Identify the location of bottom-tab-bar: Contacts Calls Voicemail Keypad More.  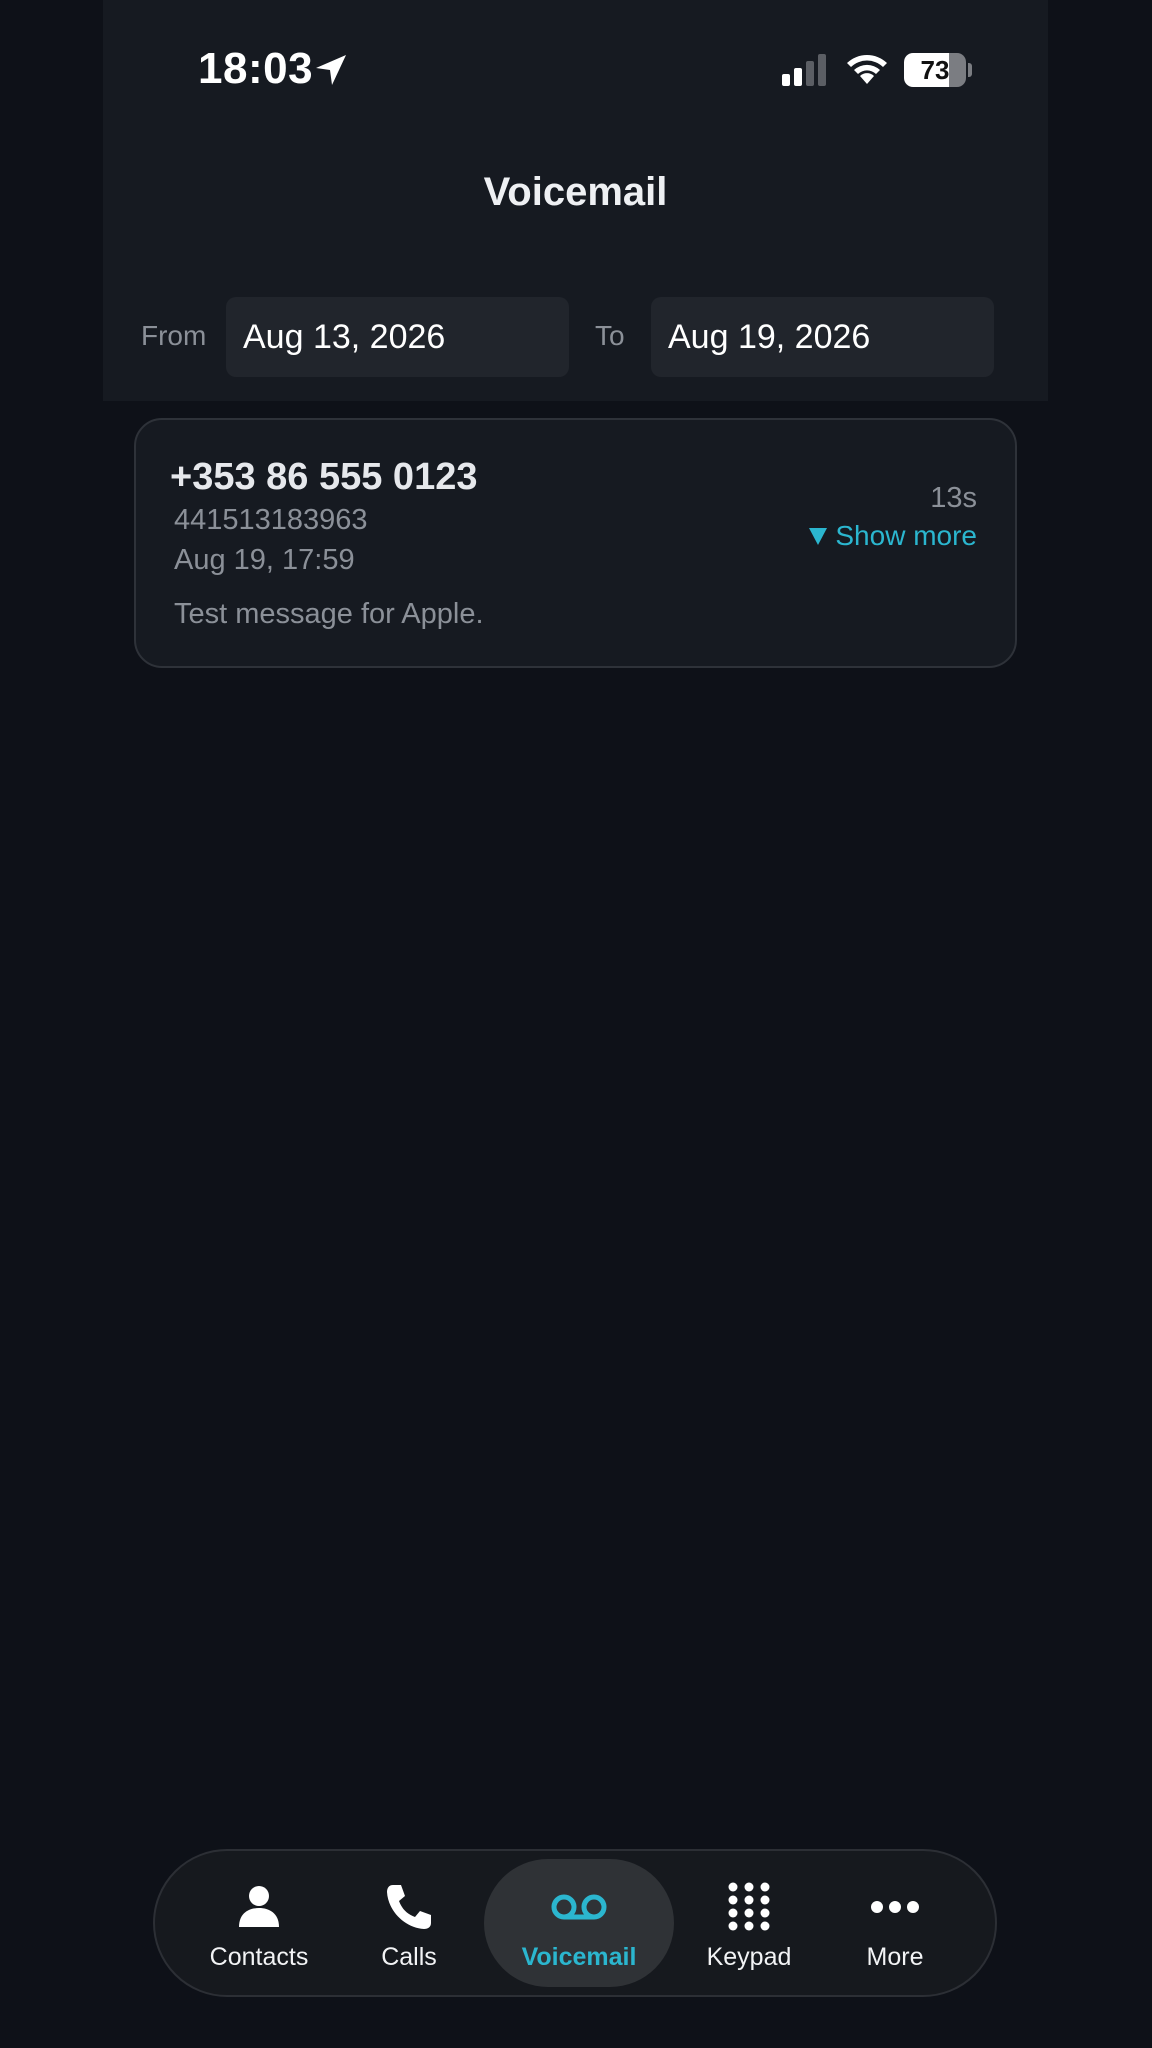
(575, 1923).